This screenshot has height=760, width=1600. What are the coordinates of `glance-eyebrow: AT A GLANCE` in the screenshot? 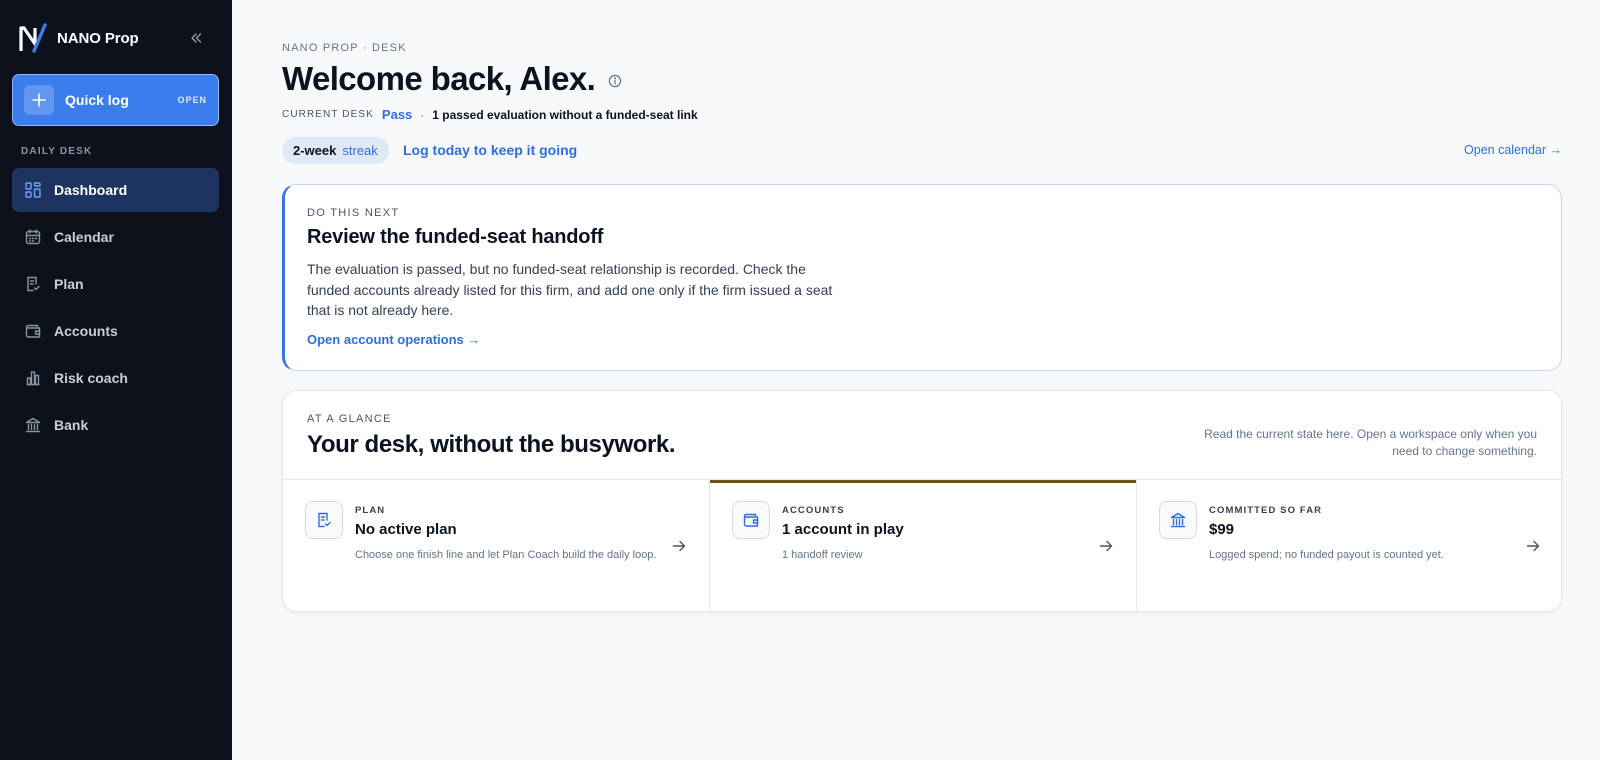 It's located at (349, 419).